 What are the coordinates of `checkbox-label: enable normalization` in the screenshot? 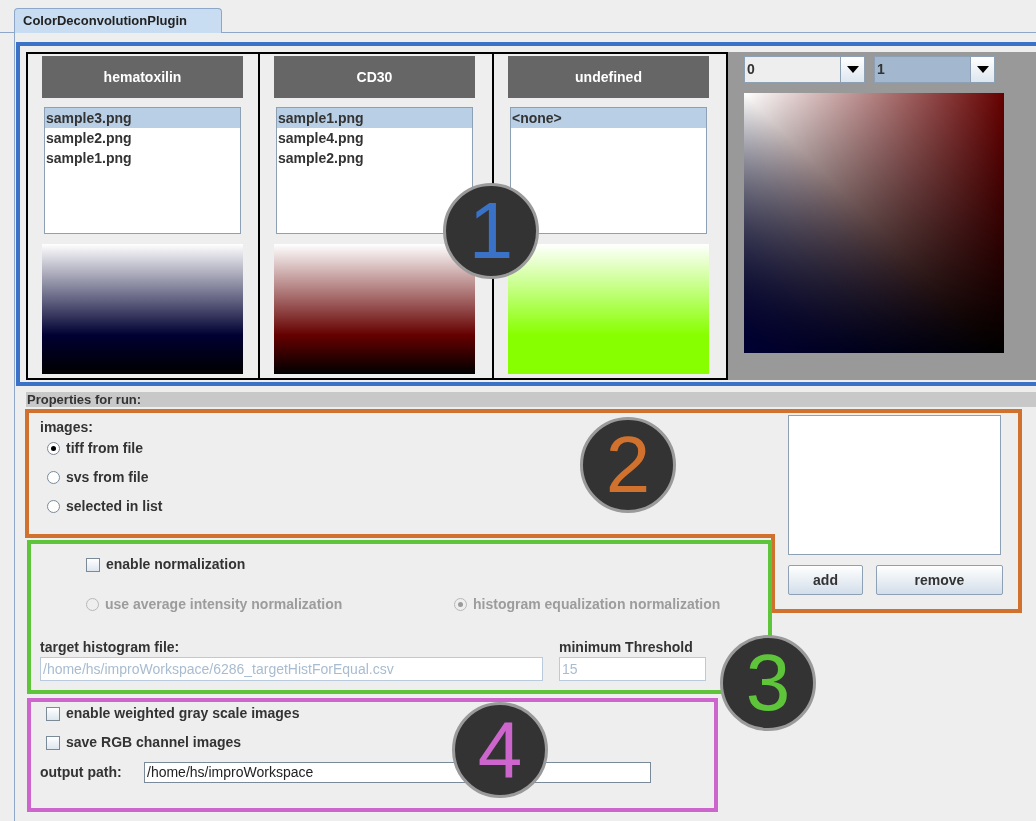 It's located at (176, 564).